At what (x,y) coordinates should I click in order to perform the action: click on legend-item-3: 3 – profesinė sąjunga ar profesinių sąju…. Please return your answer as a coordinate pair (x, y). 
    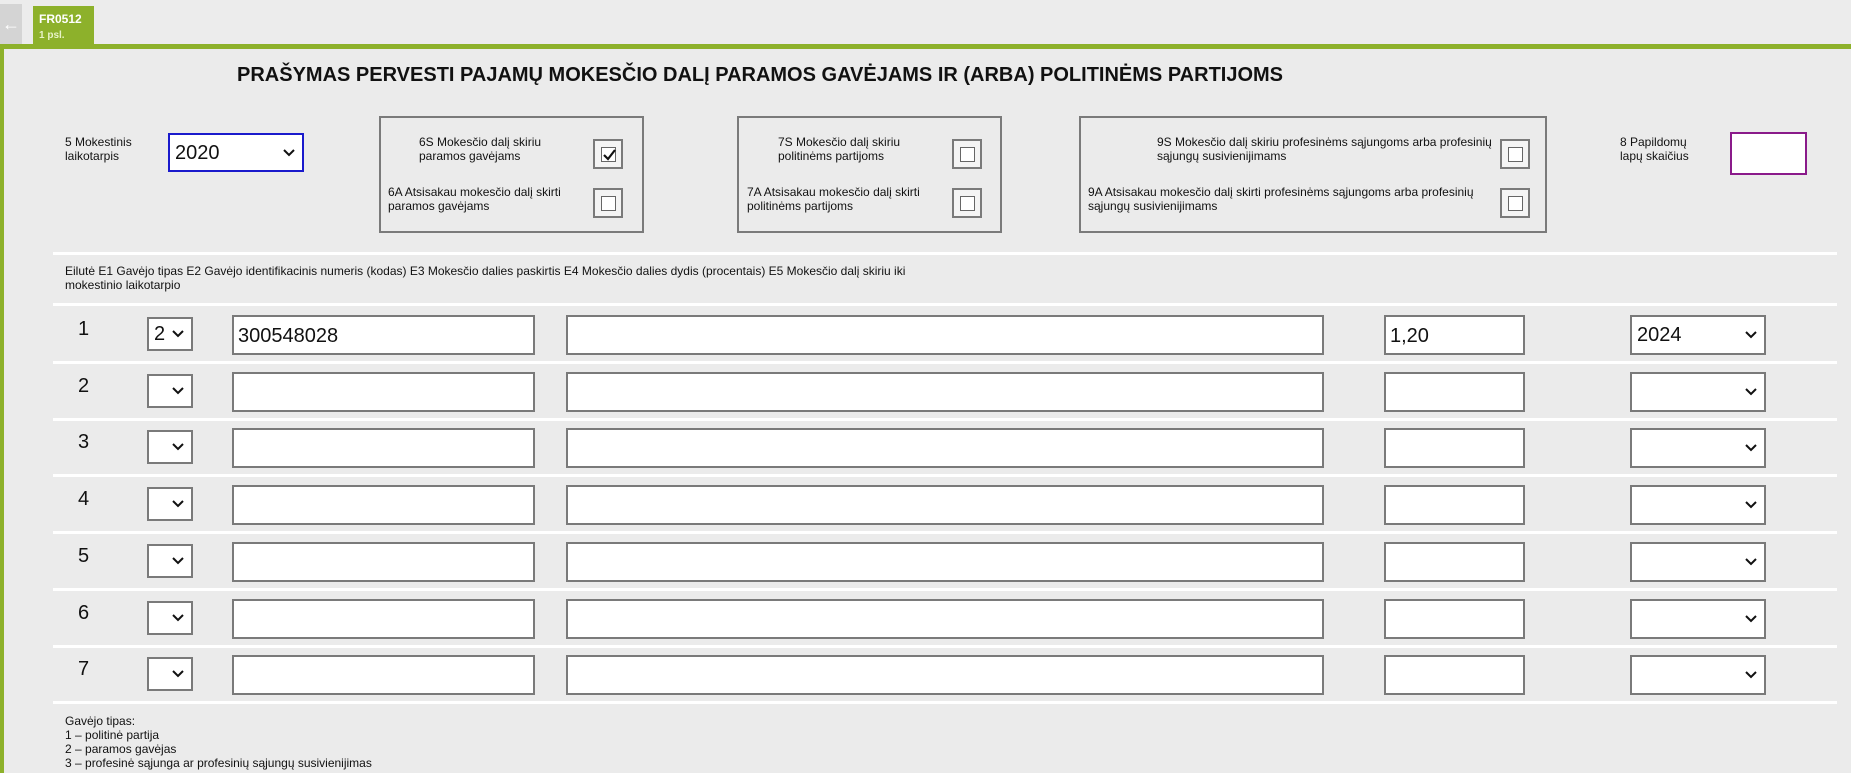
    Looking at the image, I should click on (218, 763).